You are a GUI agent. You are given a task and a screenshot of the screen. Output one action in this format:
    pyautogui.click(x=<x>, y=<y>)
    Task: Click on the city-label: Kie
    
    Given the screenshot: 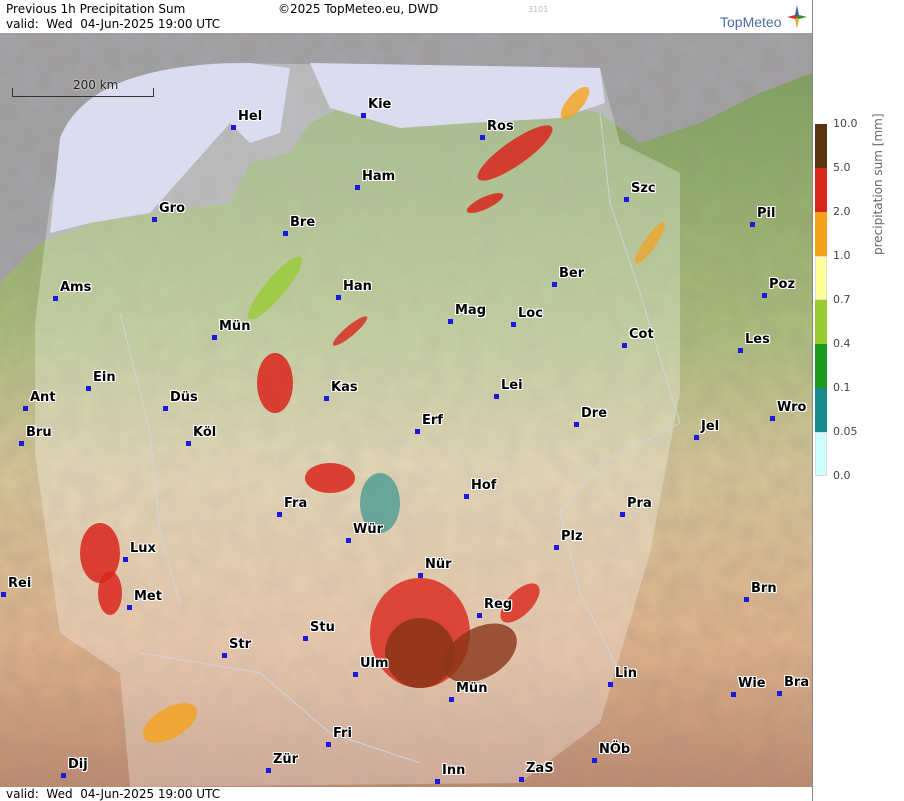 What is the action you would take?
    pyautogui.click(x=380, y=104)
    